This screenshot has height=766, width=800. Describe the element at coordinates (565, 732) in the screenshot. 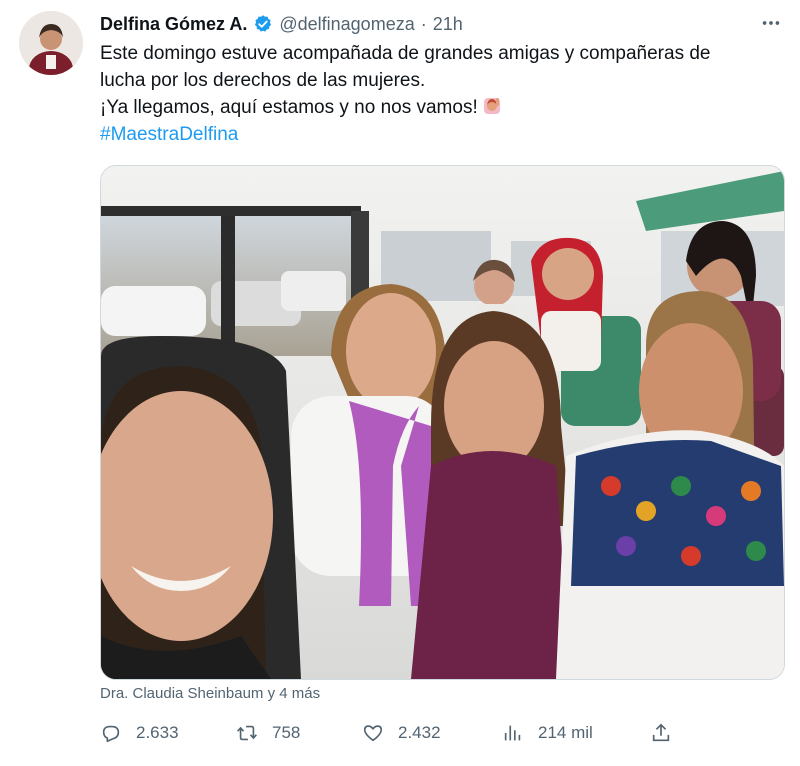

I see `views-count: 214 mil` at that location.